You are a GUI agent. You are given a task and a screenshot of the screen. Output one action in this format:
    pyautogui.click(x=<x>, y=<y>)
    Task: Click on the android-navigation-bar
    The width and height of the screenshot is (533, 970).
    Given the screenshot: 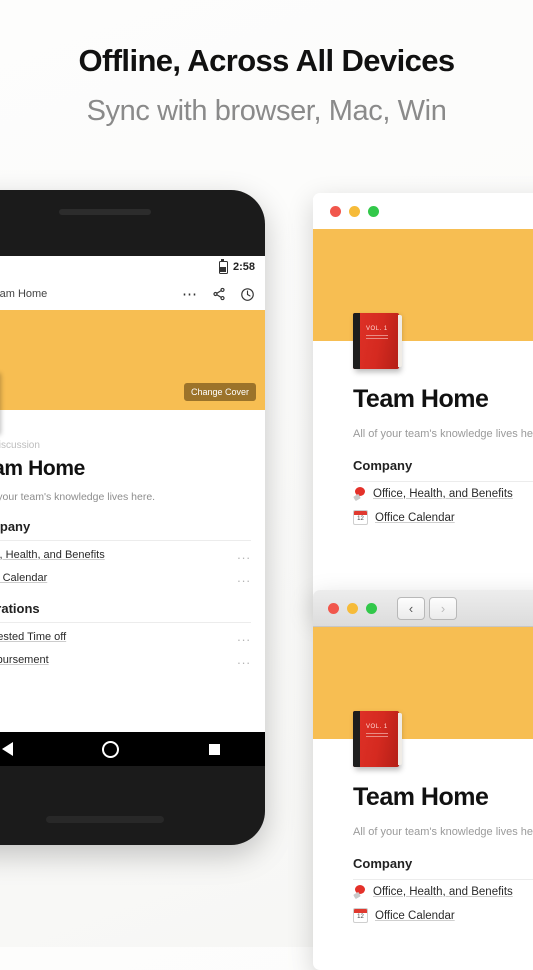 What is the action you would take?
    pyautogui.click(x=132, y=749)
    